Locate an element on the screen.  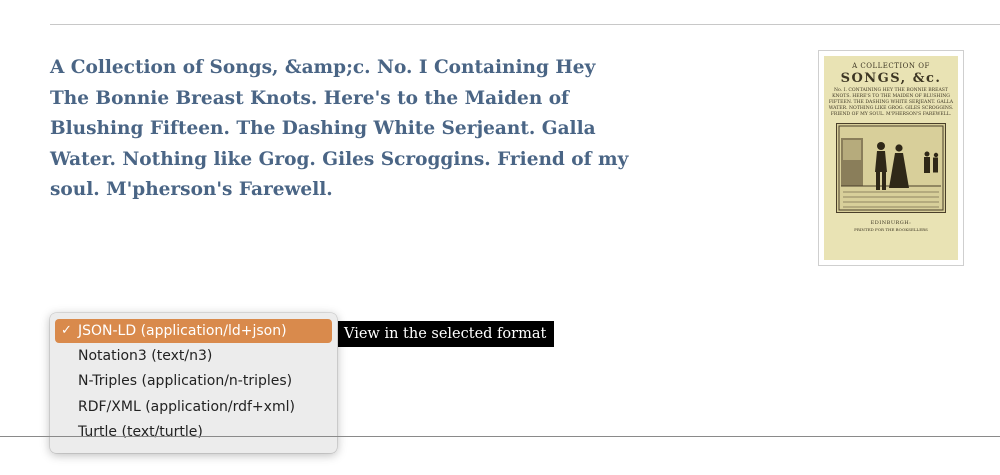
format-option-n-triples: N-Triples (application/n-triples) is located at coordinates (193, 381).